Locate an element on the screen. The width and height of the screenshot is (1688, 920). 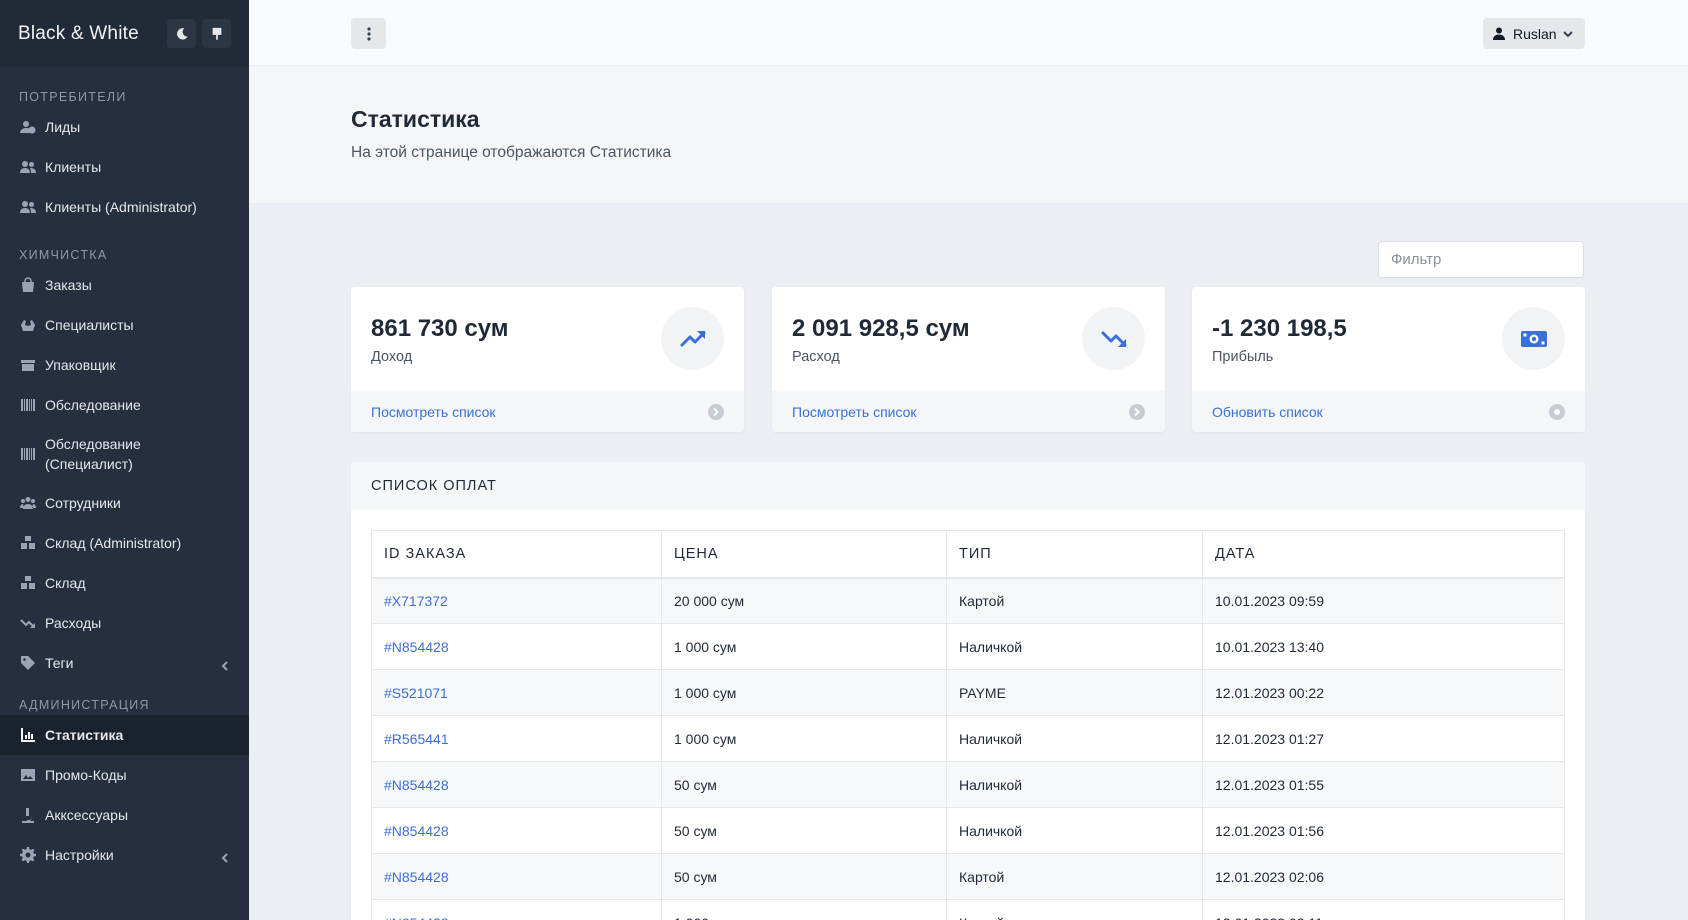
table-header-row: ID ЗАКАЗА ЦЕНА ТИП ДАТА is located at coordinates (968, 554).